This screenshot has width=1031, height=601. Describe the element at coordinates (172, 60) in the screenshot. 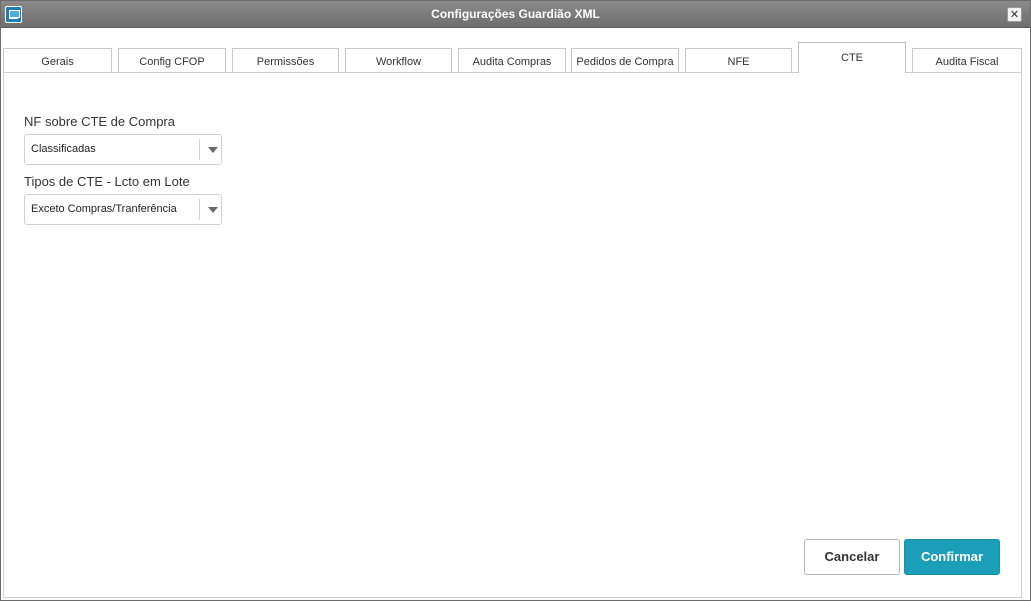

I see `tab-config-cfop: Config CFOP` at that location.